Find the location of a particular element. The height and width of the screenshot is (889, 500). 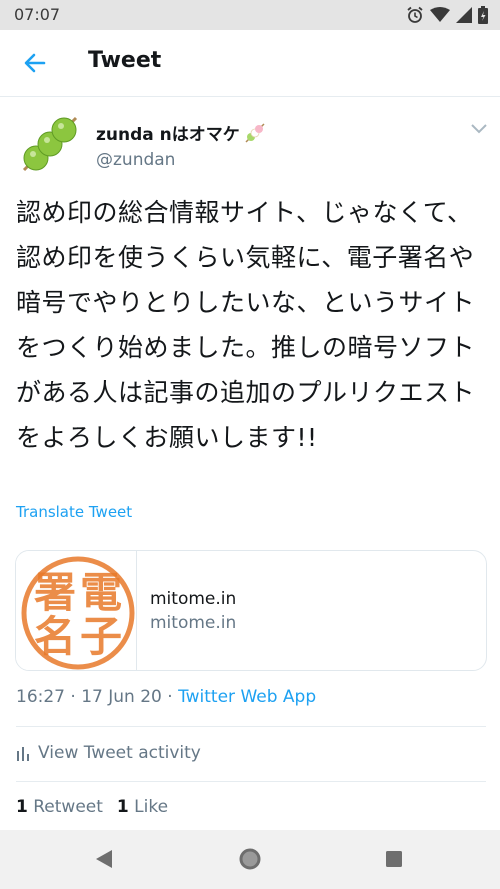

stamp-char: 署 is located at coordinates (55, 592).